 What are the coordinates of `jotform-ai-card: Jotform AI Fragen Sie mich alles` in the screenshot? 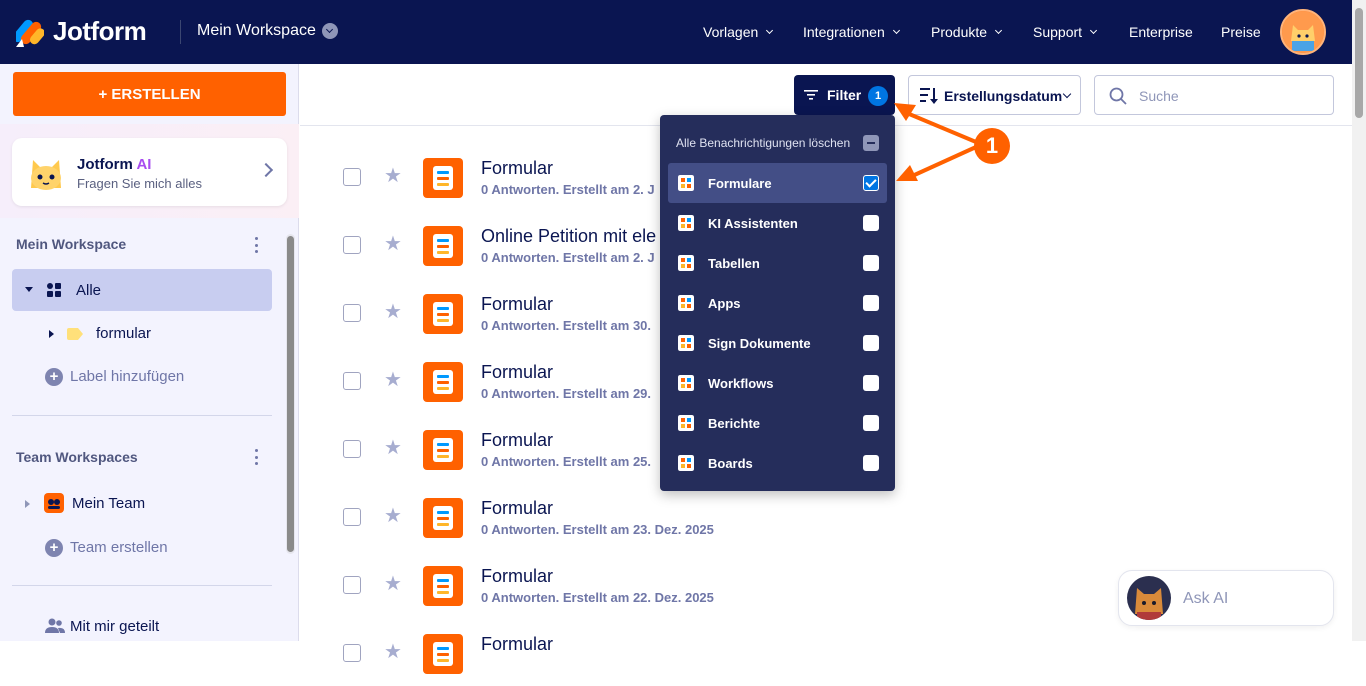 It's located at (149, 172).